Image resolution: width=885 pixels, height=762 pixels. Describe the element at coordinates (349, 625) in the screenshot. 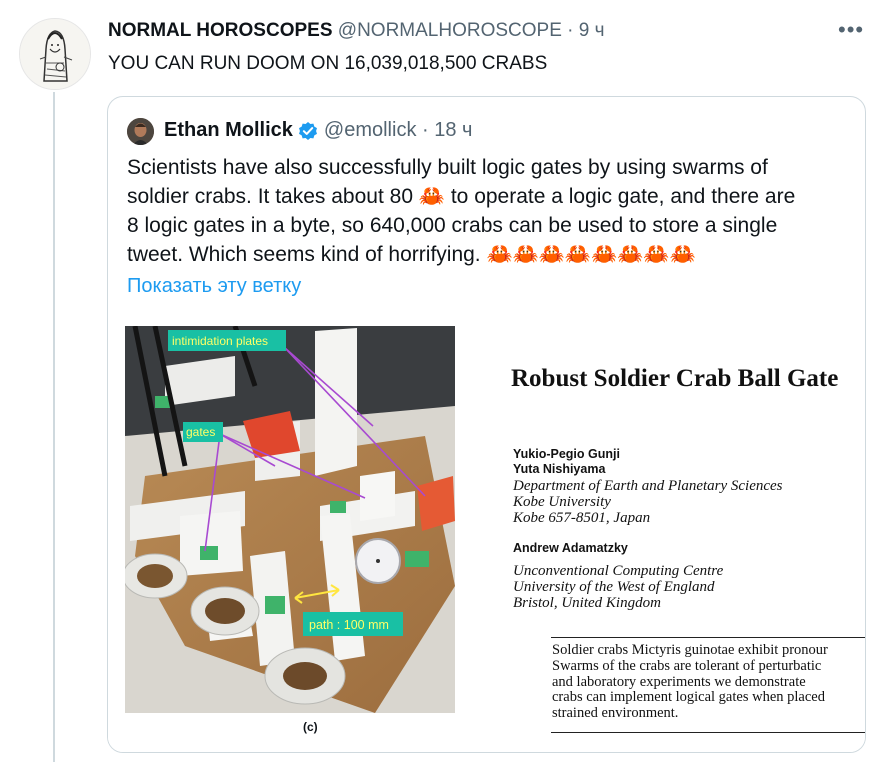

I see `path-label: path : 100 mm` at that location.